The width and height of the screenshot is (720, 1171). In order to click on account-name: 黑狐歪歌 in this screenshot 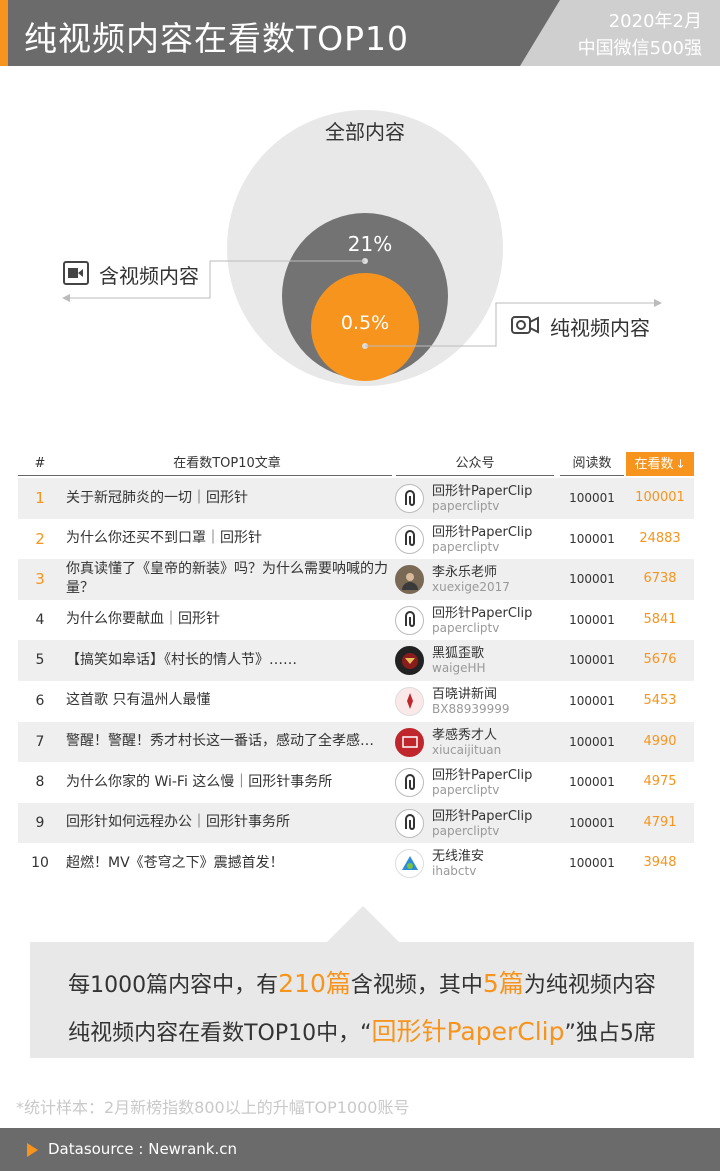, I will do `click(458, 651)`.